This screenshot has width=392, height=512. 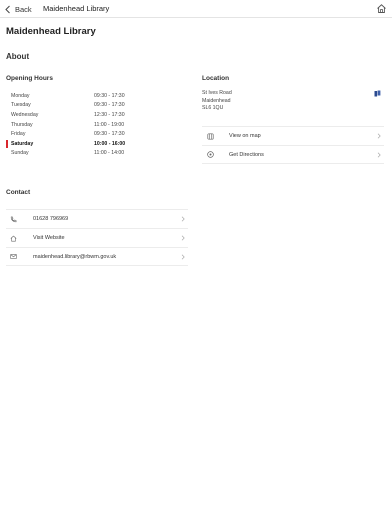 What do you see at coordinates (76, 8) in the screenshot?
I see `nav-title: Maidenhead Library` at bounding box center [76, 8].